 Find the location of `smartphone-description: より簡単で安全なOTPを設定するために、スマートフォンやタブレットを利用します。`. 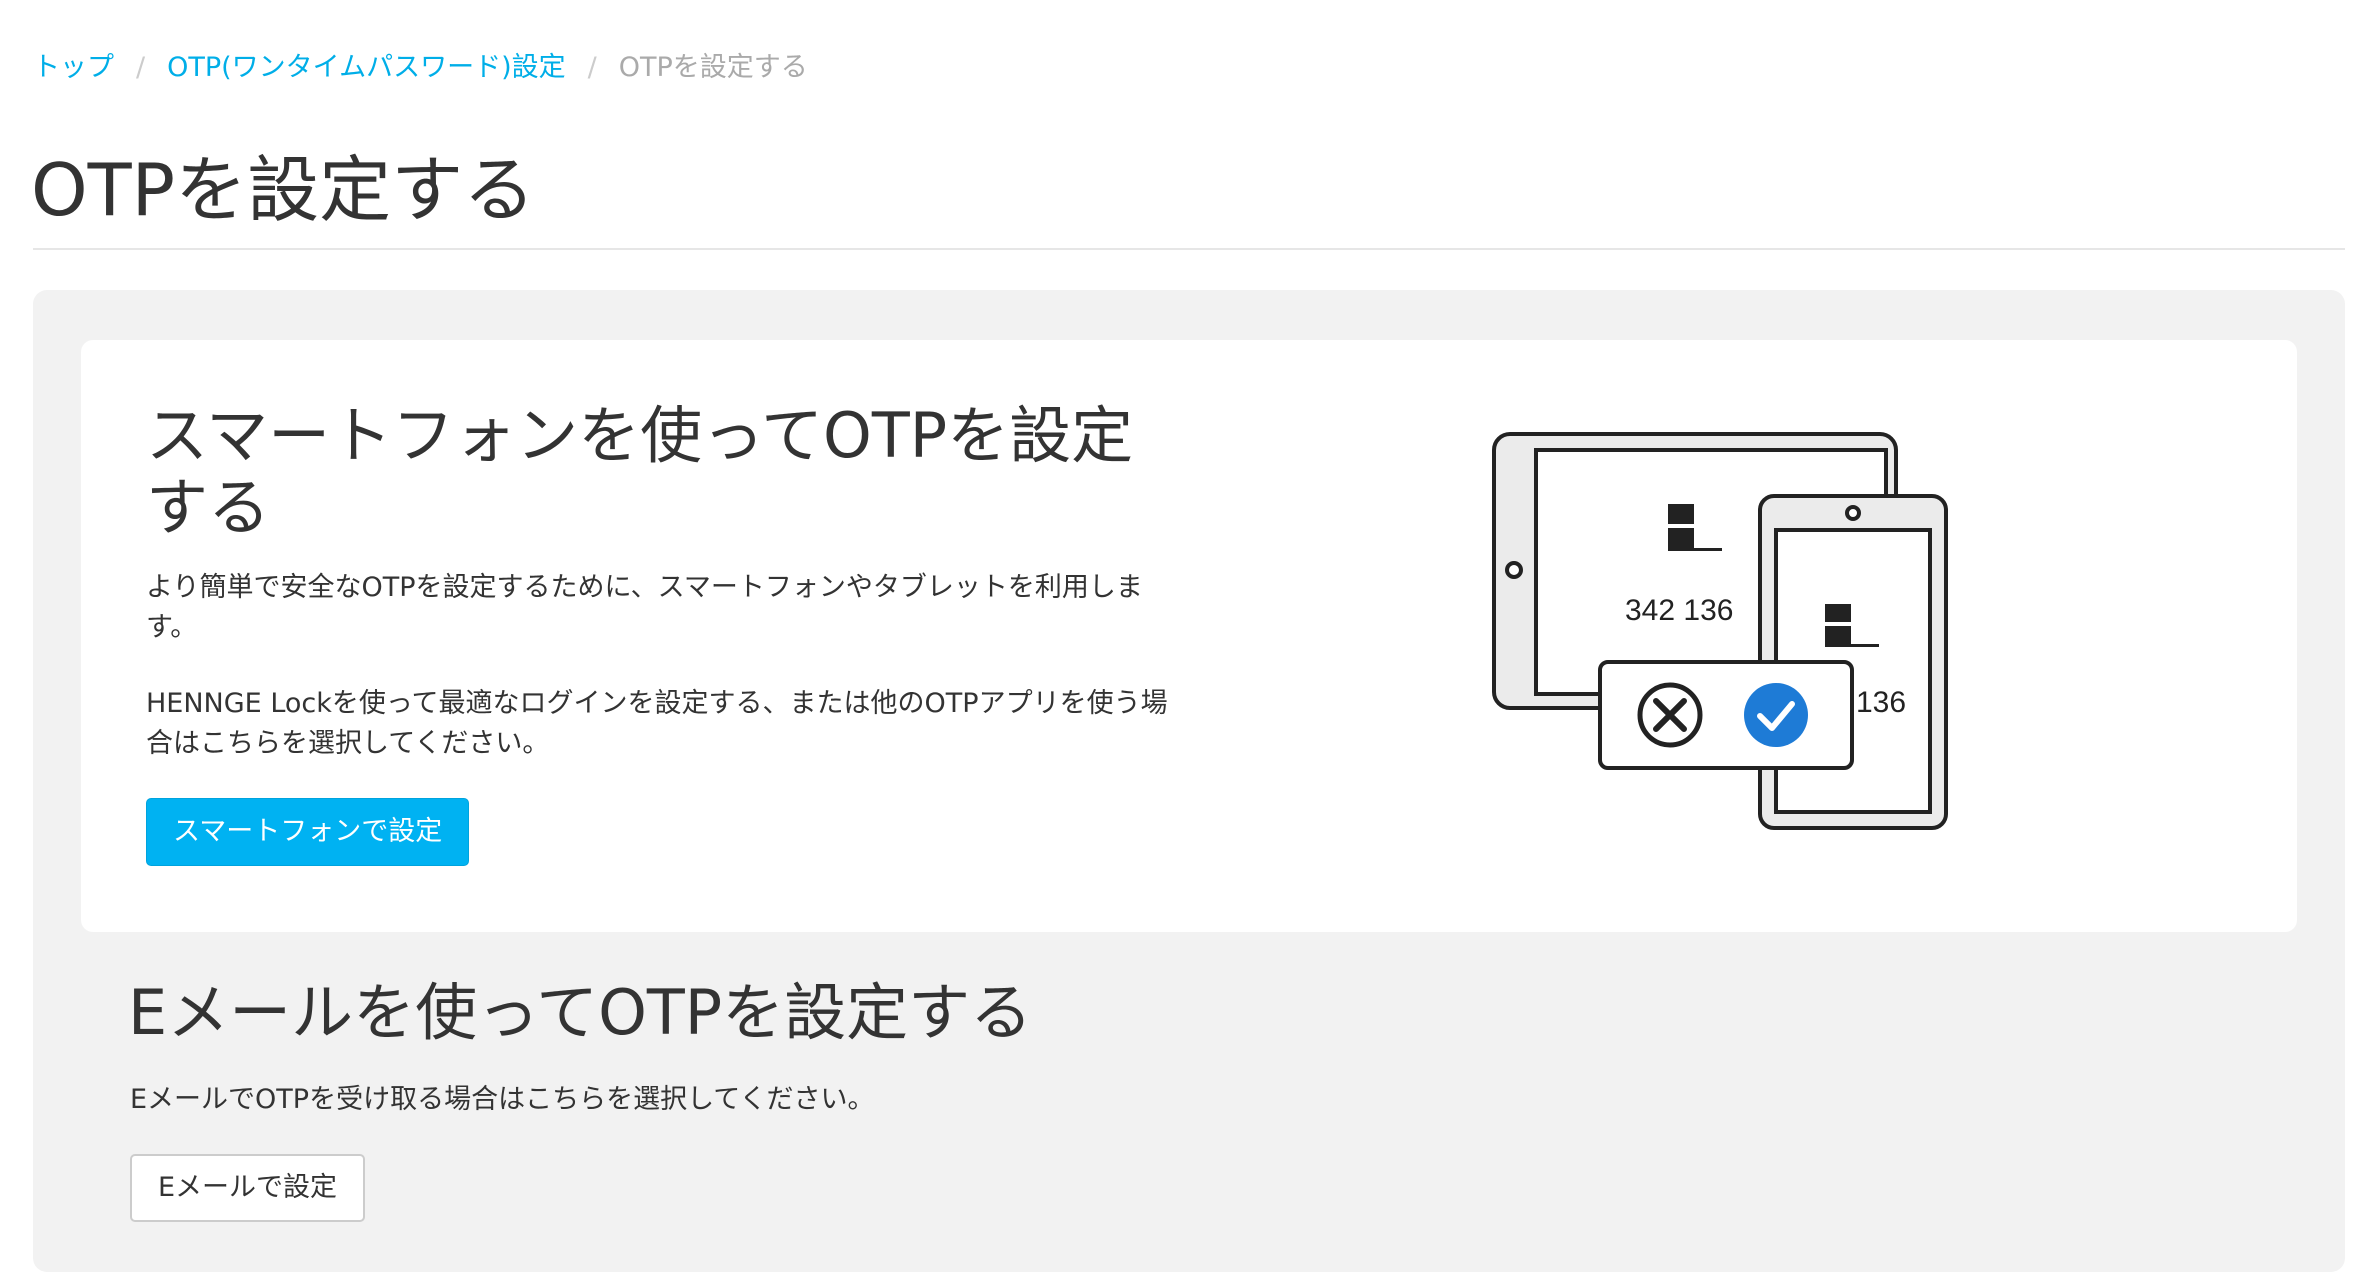

smartphone-description: より簡単で安全なOTPを設定するために、スマートフォンやタブレットを利用します。 is located at coordinates (644, 607).